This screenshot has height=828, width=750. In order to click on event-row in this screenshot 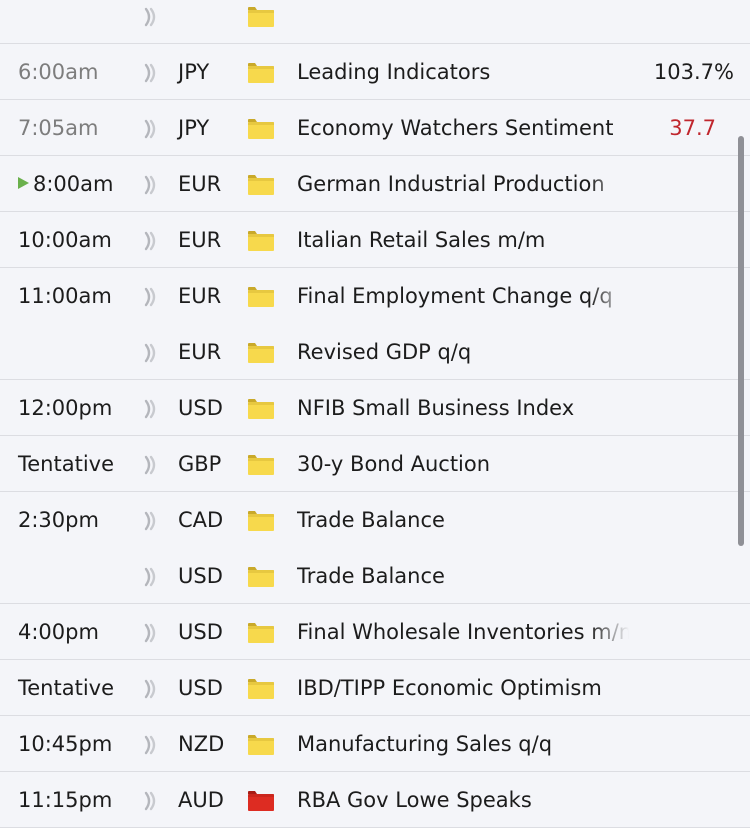, I will do `click(375, 22)`.